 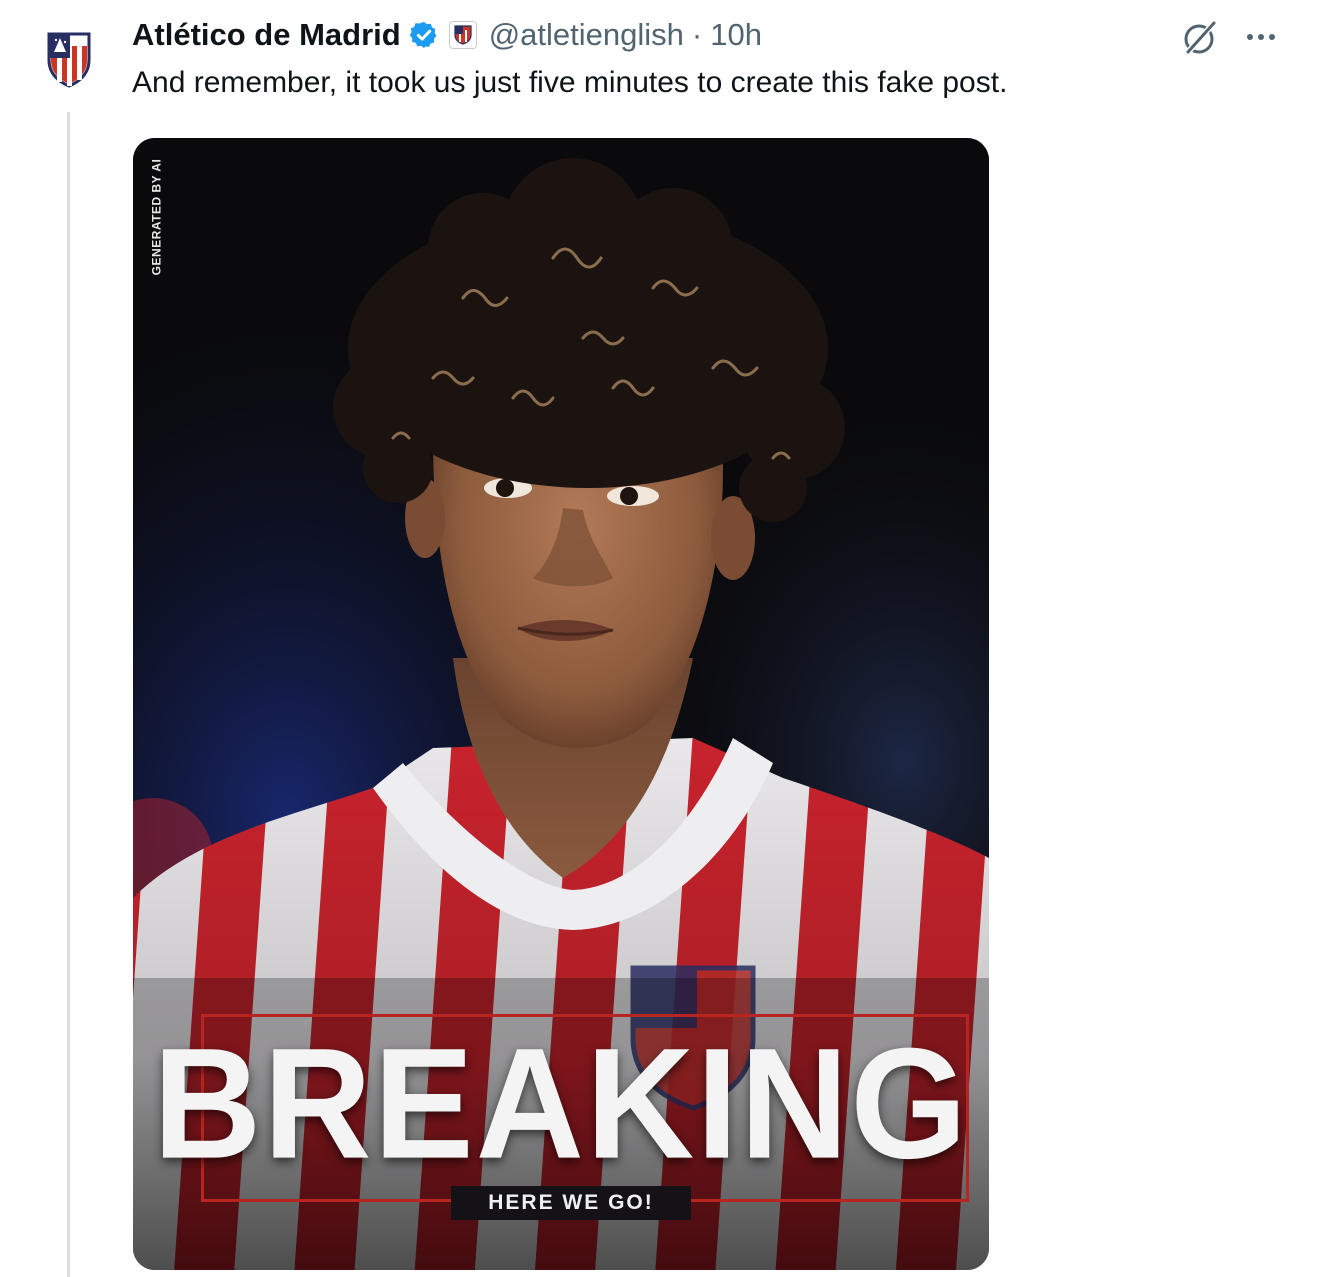 What do you see at coordinates (1200, 38) in the screenshot?
I see `grok-icon` at bounding box center [1200, 38].